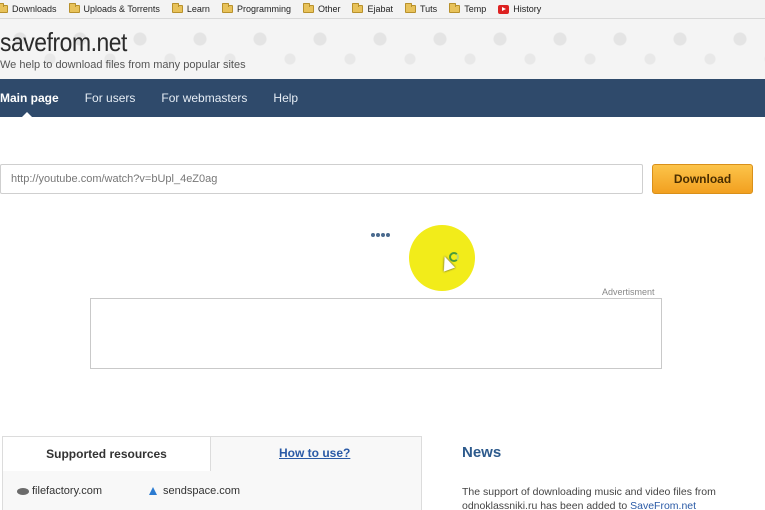  I want to click on nav-help: Help, so click(285, 98).